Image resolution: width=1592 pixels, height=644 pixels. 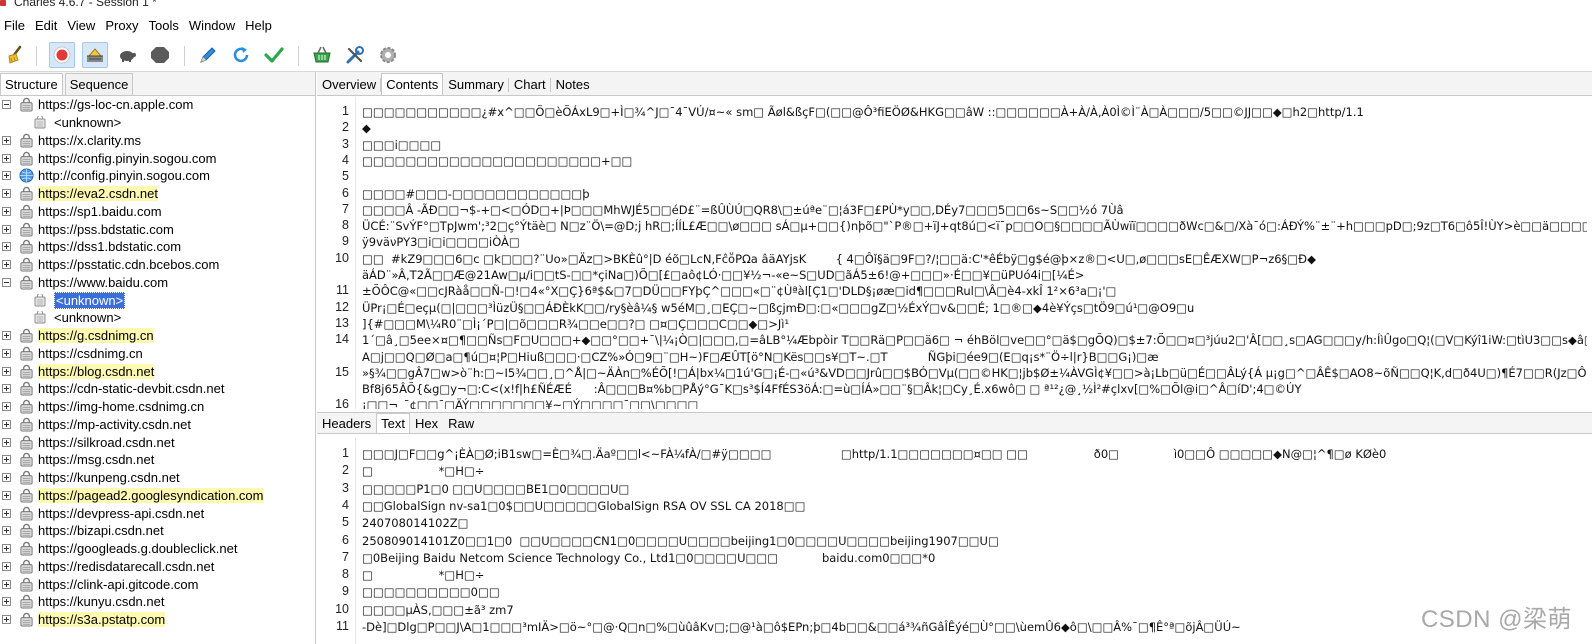 I want to click on host-row: https://googleads.g.doubleclick.net, so click(x=157, y=549).